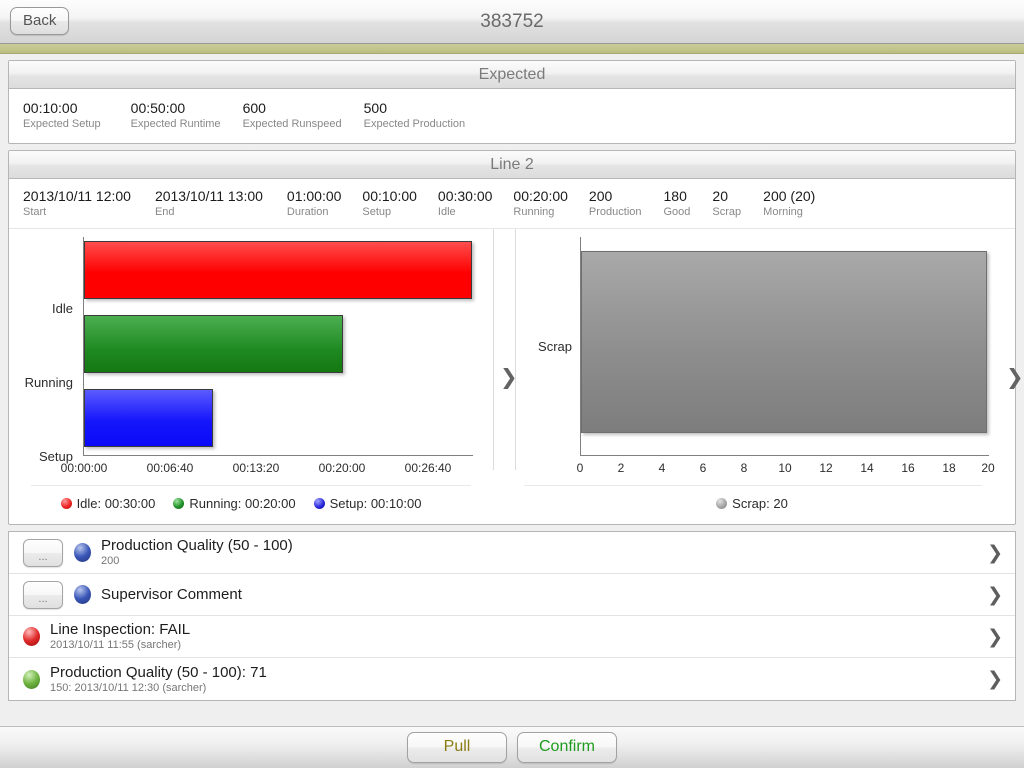 This screenshot has width=1024, height=768. I want to click on stat-value: 200 (20), so click(789, 196).